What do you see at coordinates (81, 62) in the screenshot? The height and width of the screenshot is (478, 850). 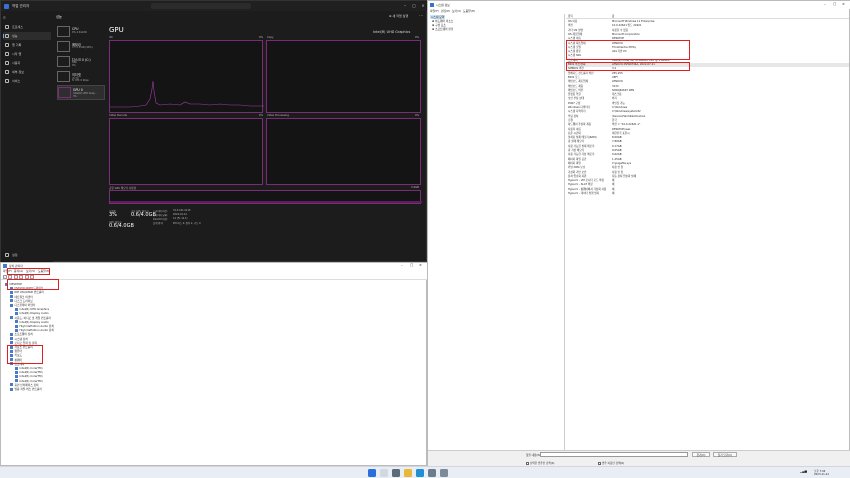 I see `resource-disk: 디스크 0 (C:) SSD 0%` at bounding box center [81, 62].